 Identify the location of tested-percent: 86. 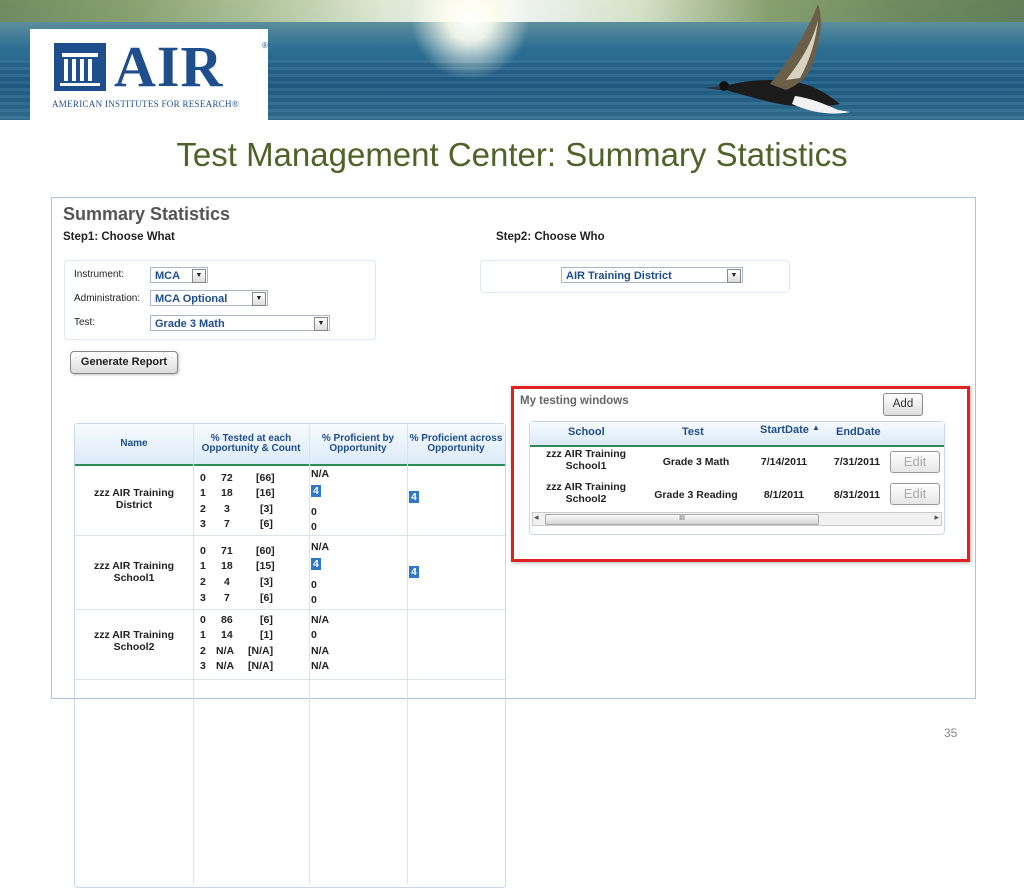
(227, 620).